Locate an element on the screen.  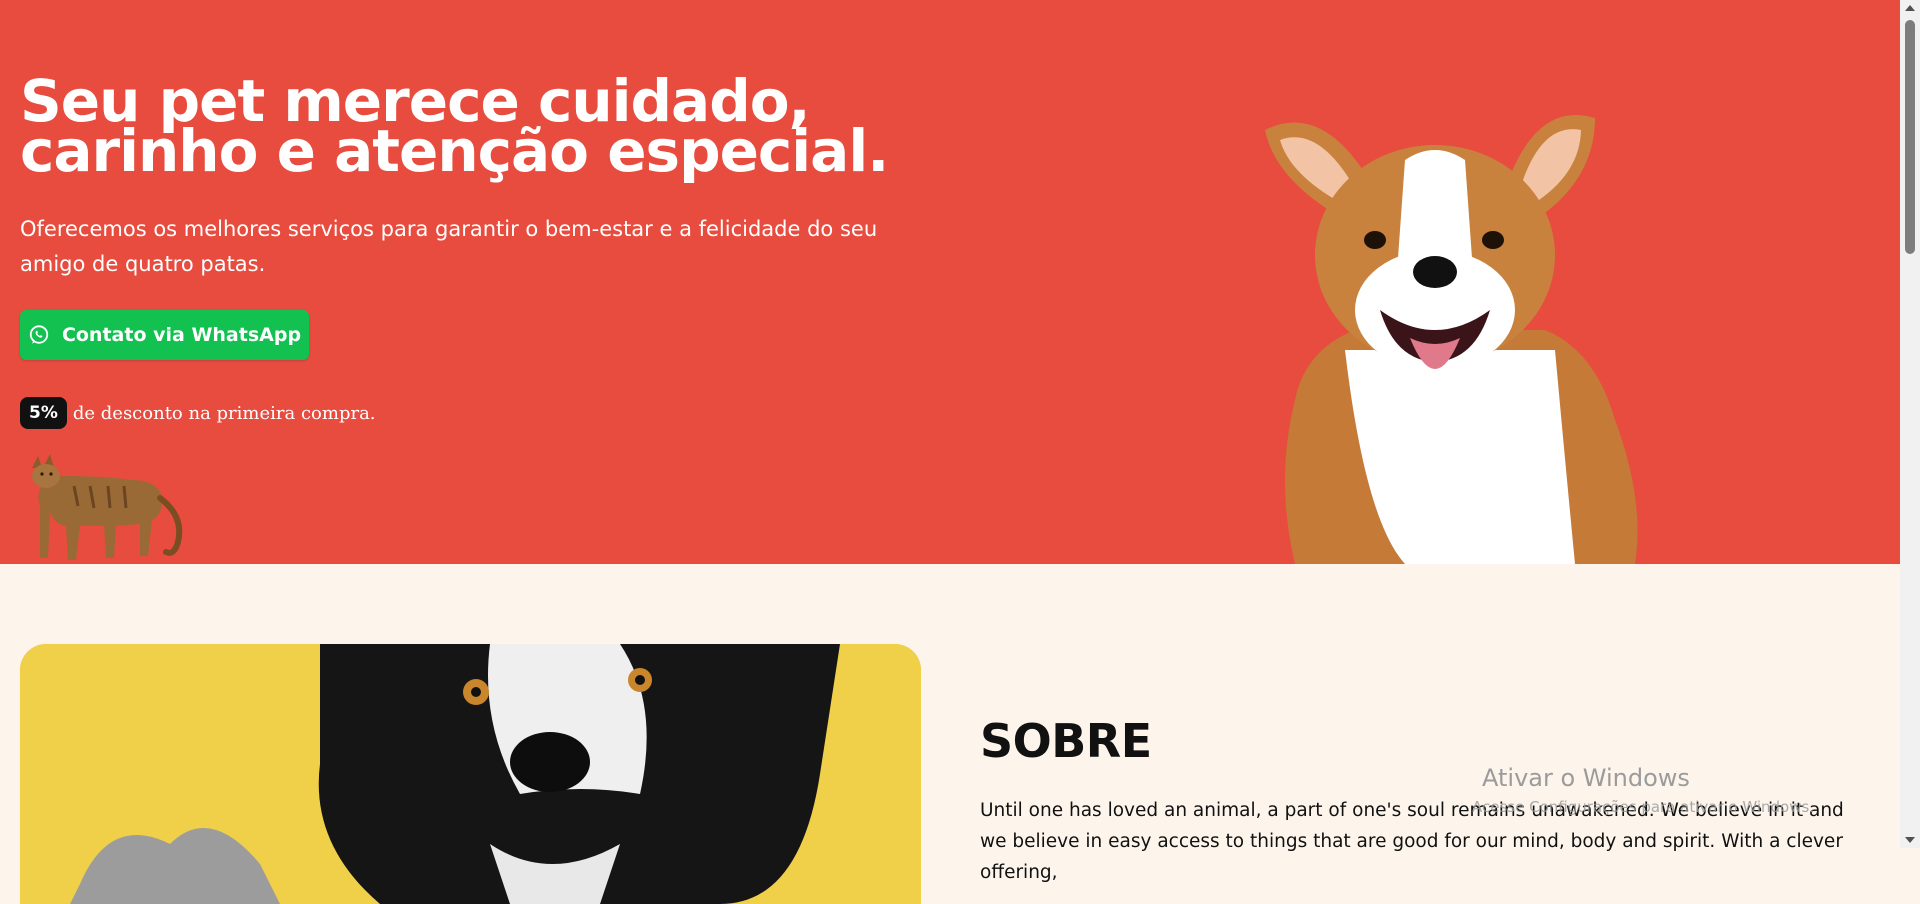
border-collie-image is located at coordinates (470, 774).